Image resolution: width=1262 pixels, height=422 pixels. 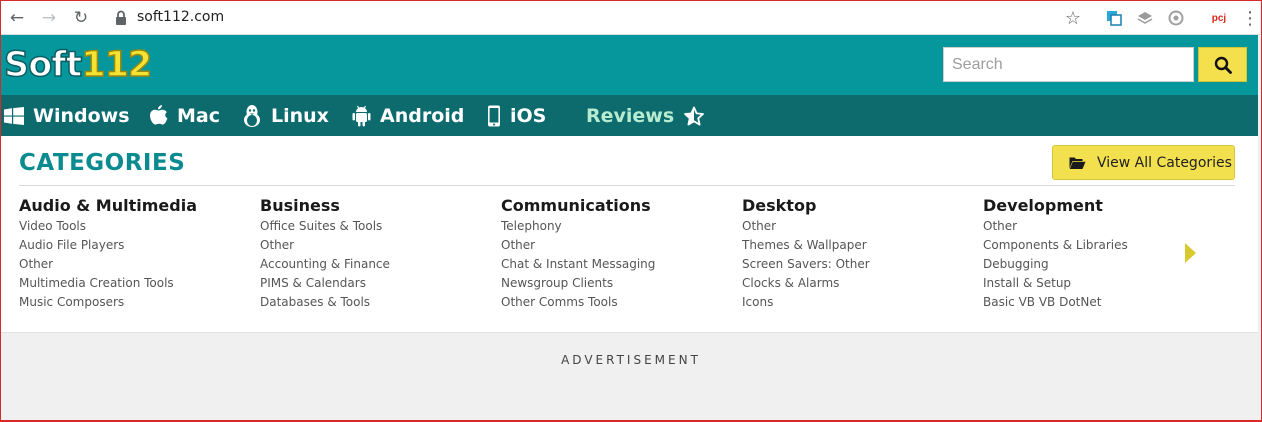 I want to click on nav-item-reviews: Reviews, so click(x=645, y=115).